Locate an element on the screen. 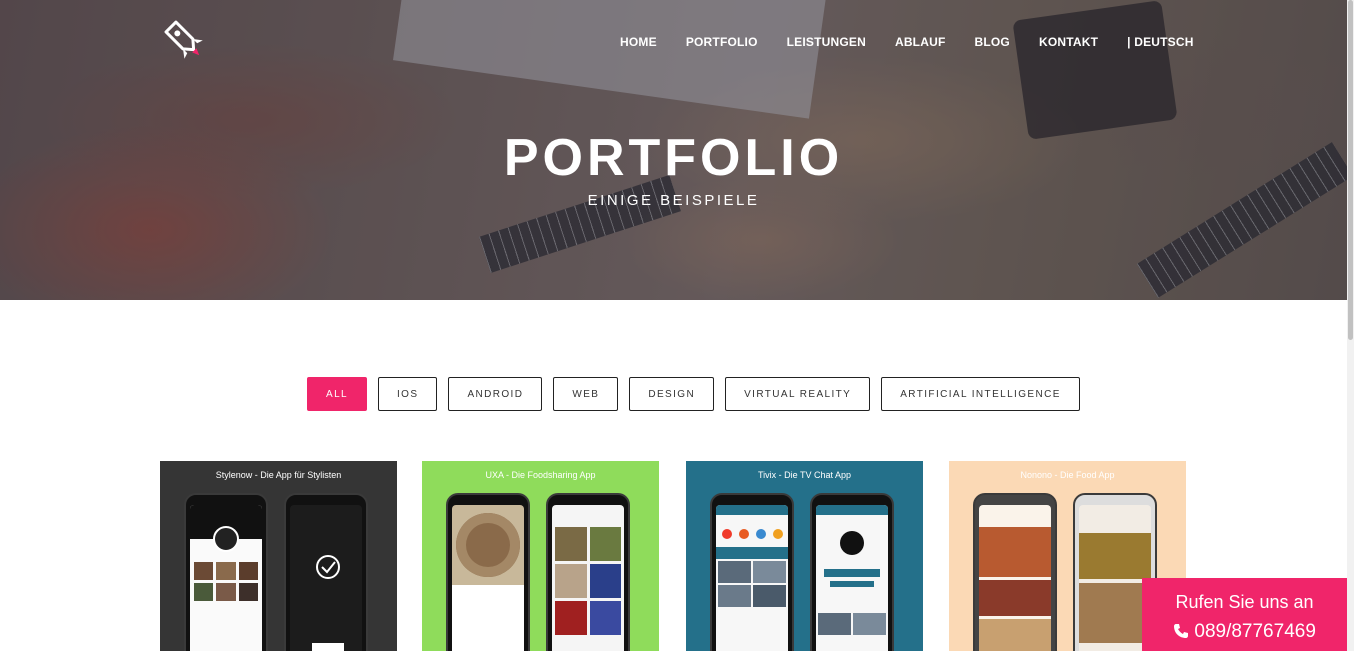  call-us-phone-row: 089/87767469 is located at coordinates (1244, 632).